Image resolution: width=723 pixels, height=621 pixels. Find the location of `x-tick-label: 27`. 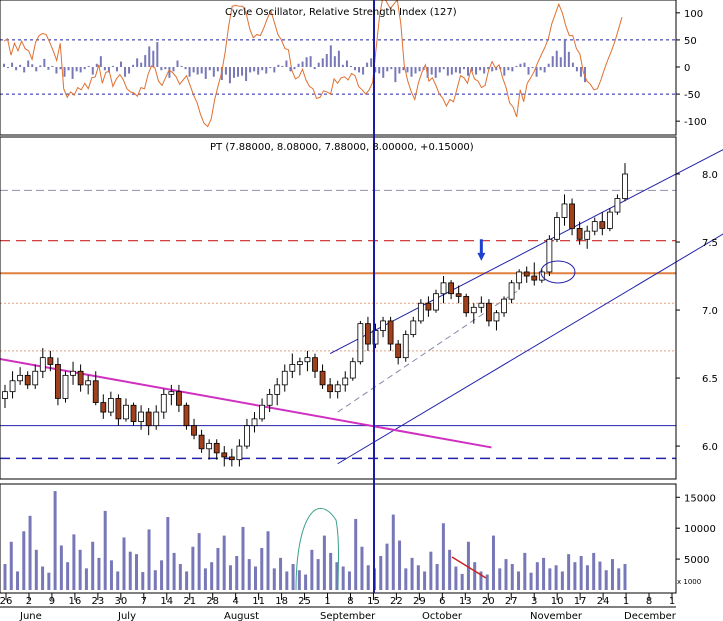

x-tick-label: 27 is located at coordinates (511, 601).